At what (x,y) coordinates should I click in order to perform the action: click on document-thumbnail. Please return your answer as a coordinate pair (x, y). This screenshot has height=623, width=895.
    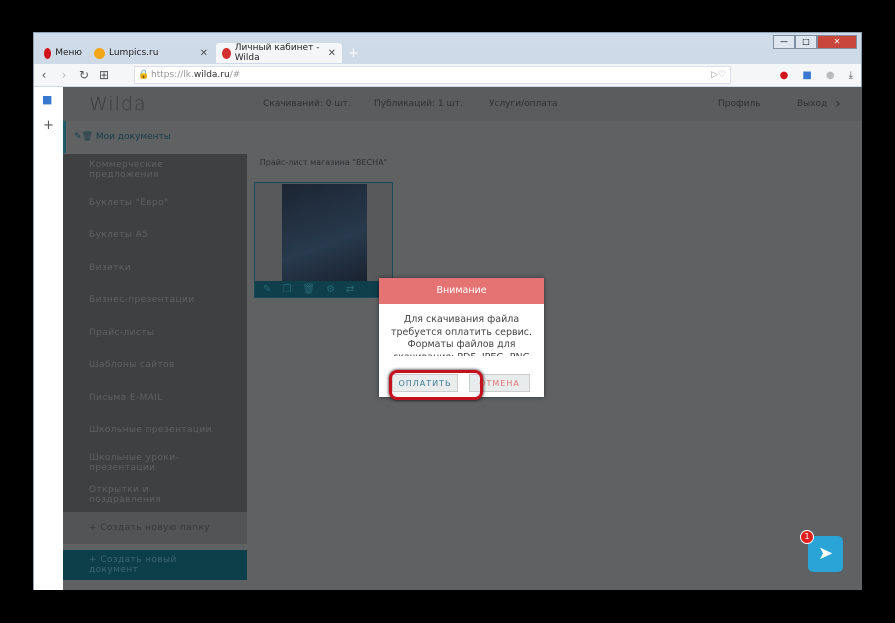
    Looking at the image, I should click on (324, 233).